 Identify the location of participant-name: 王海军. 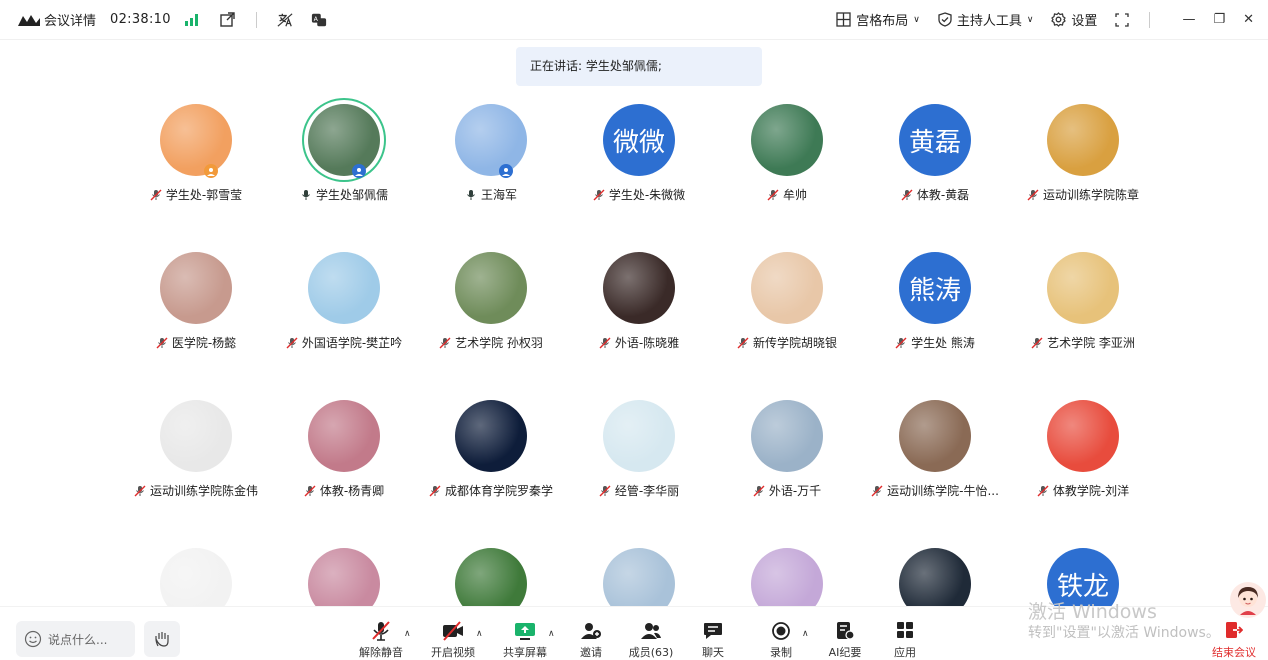
(498, 195).